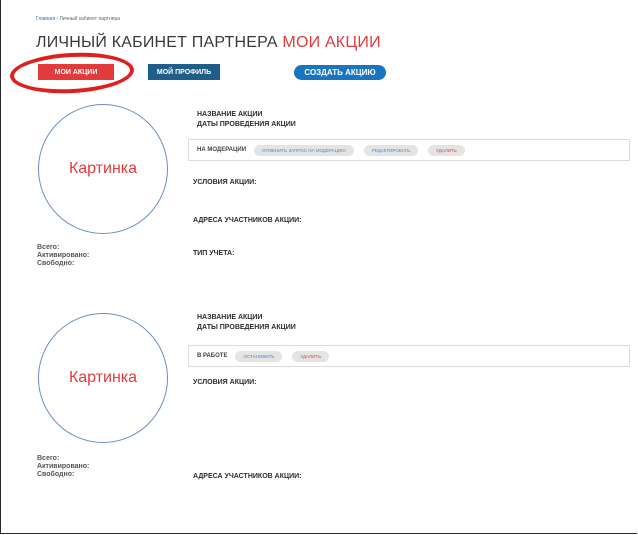 The width and height of the screenshot is (638, 535). Describe the element at coordinates (184, 72) in the screenshot. I see `my-profile-button: МОЙ ПРОФИЛЬ` at that location.